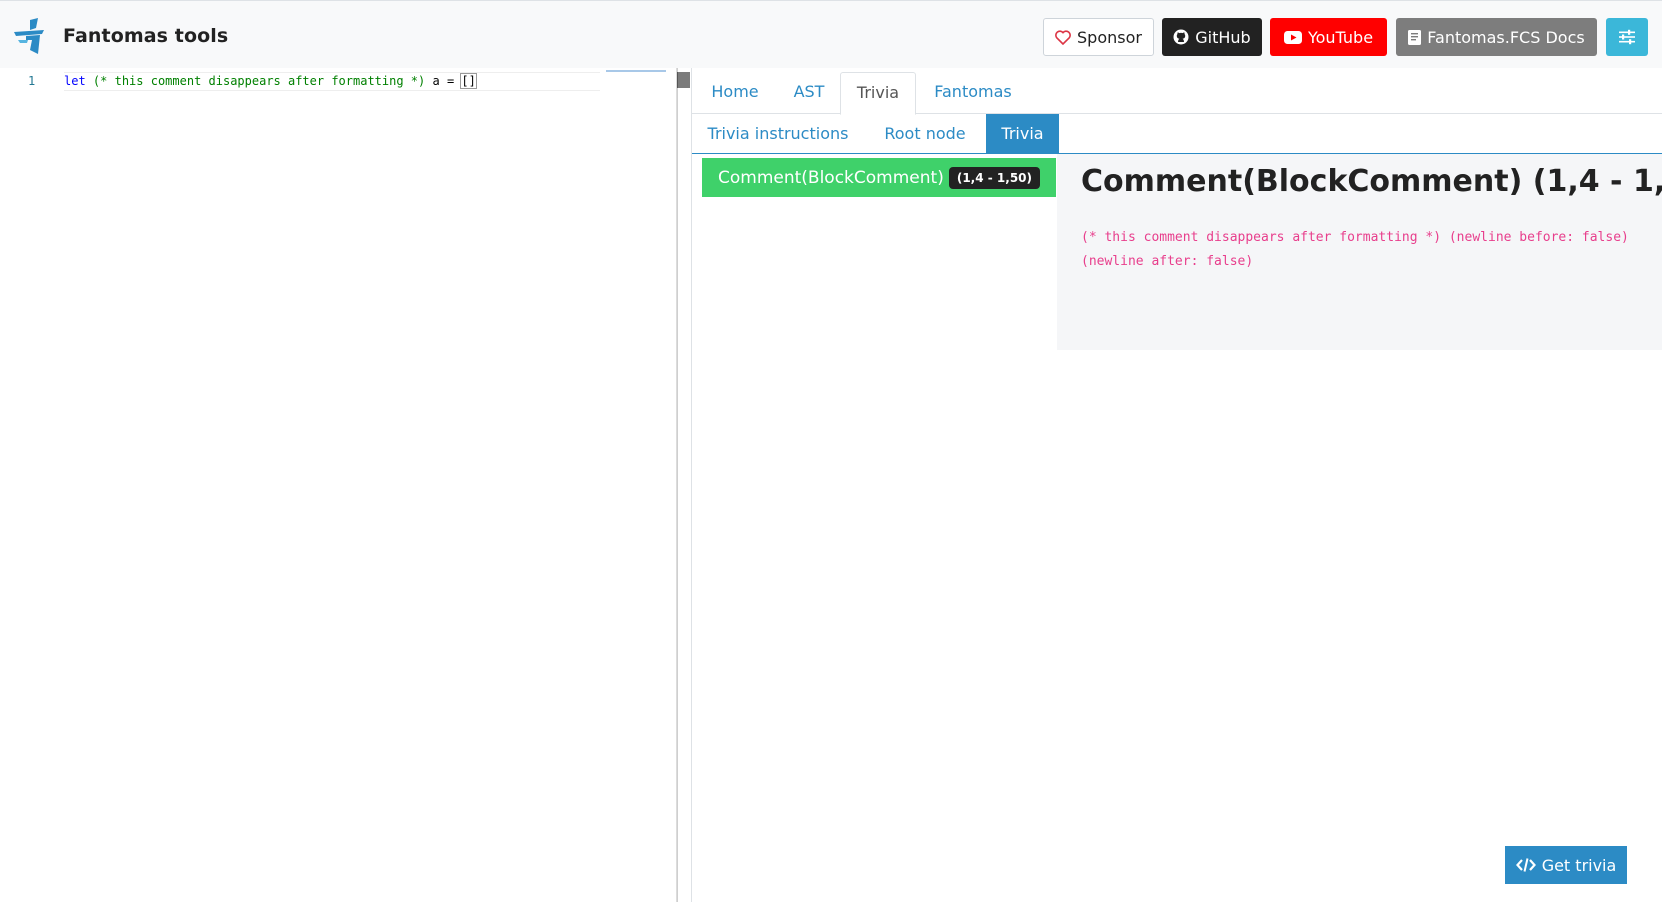 This screenshot has height=902, width=1662. Describe the element at coordinates (973, 93) in the screenshot. I see `tab-fantomas: Fantomas` at that location.